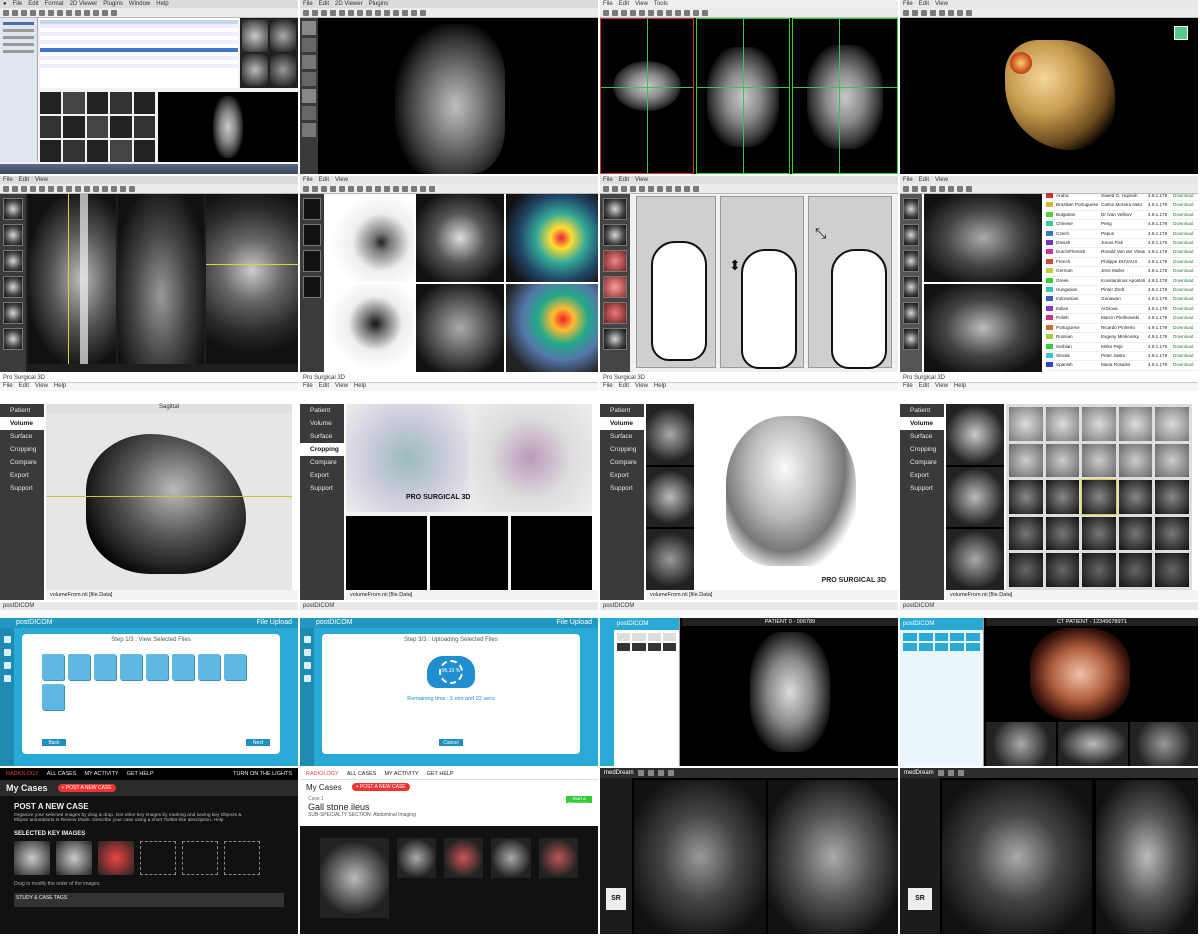 Image resolution: width=1200 pixels, height=936 pixels. Describe the element at coordinates (139, 53) in the screenshot. I see `study-list` at that location.